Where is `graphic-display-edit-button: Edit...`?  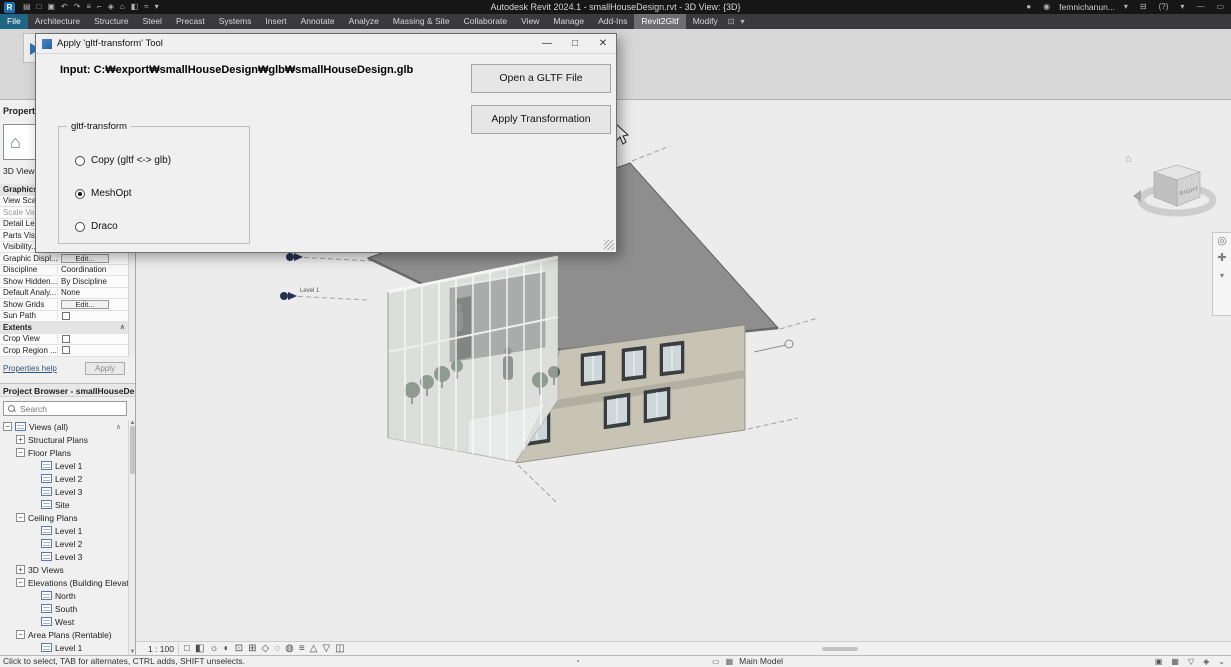 graphic-display-edit-button: Edit... is located at coordinates (85, 258).